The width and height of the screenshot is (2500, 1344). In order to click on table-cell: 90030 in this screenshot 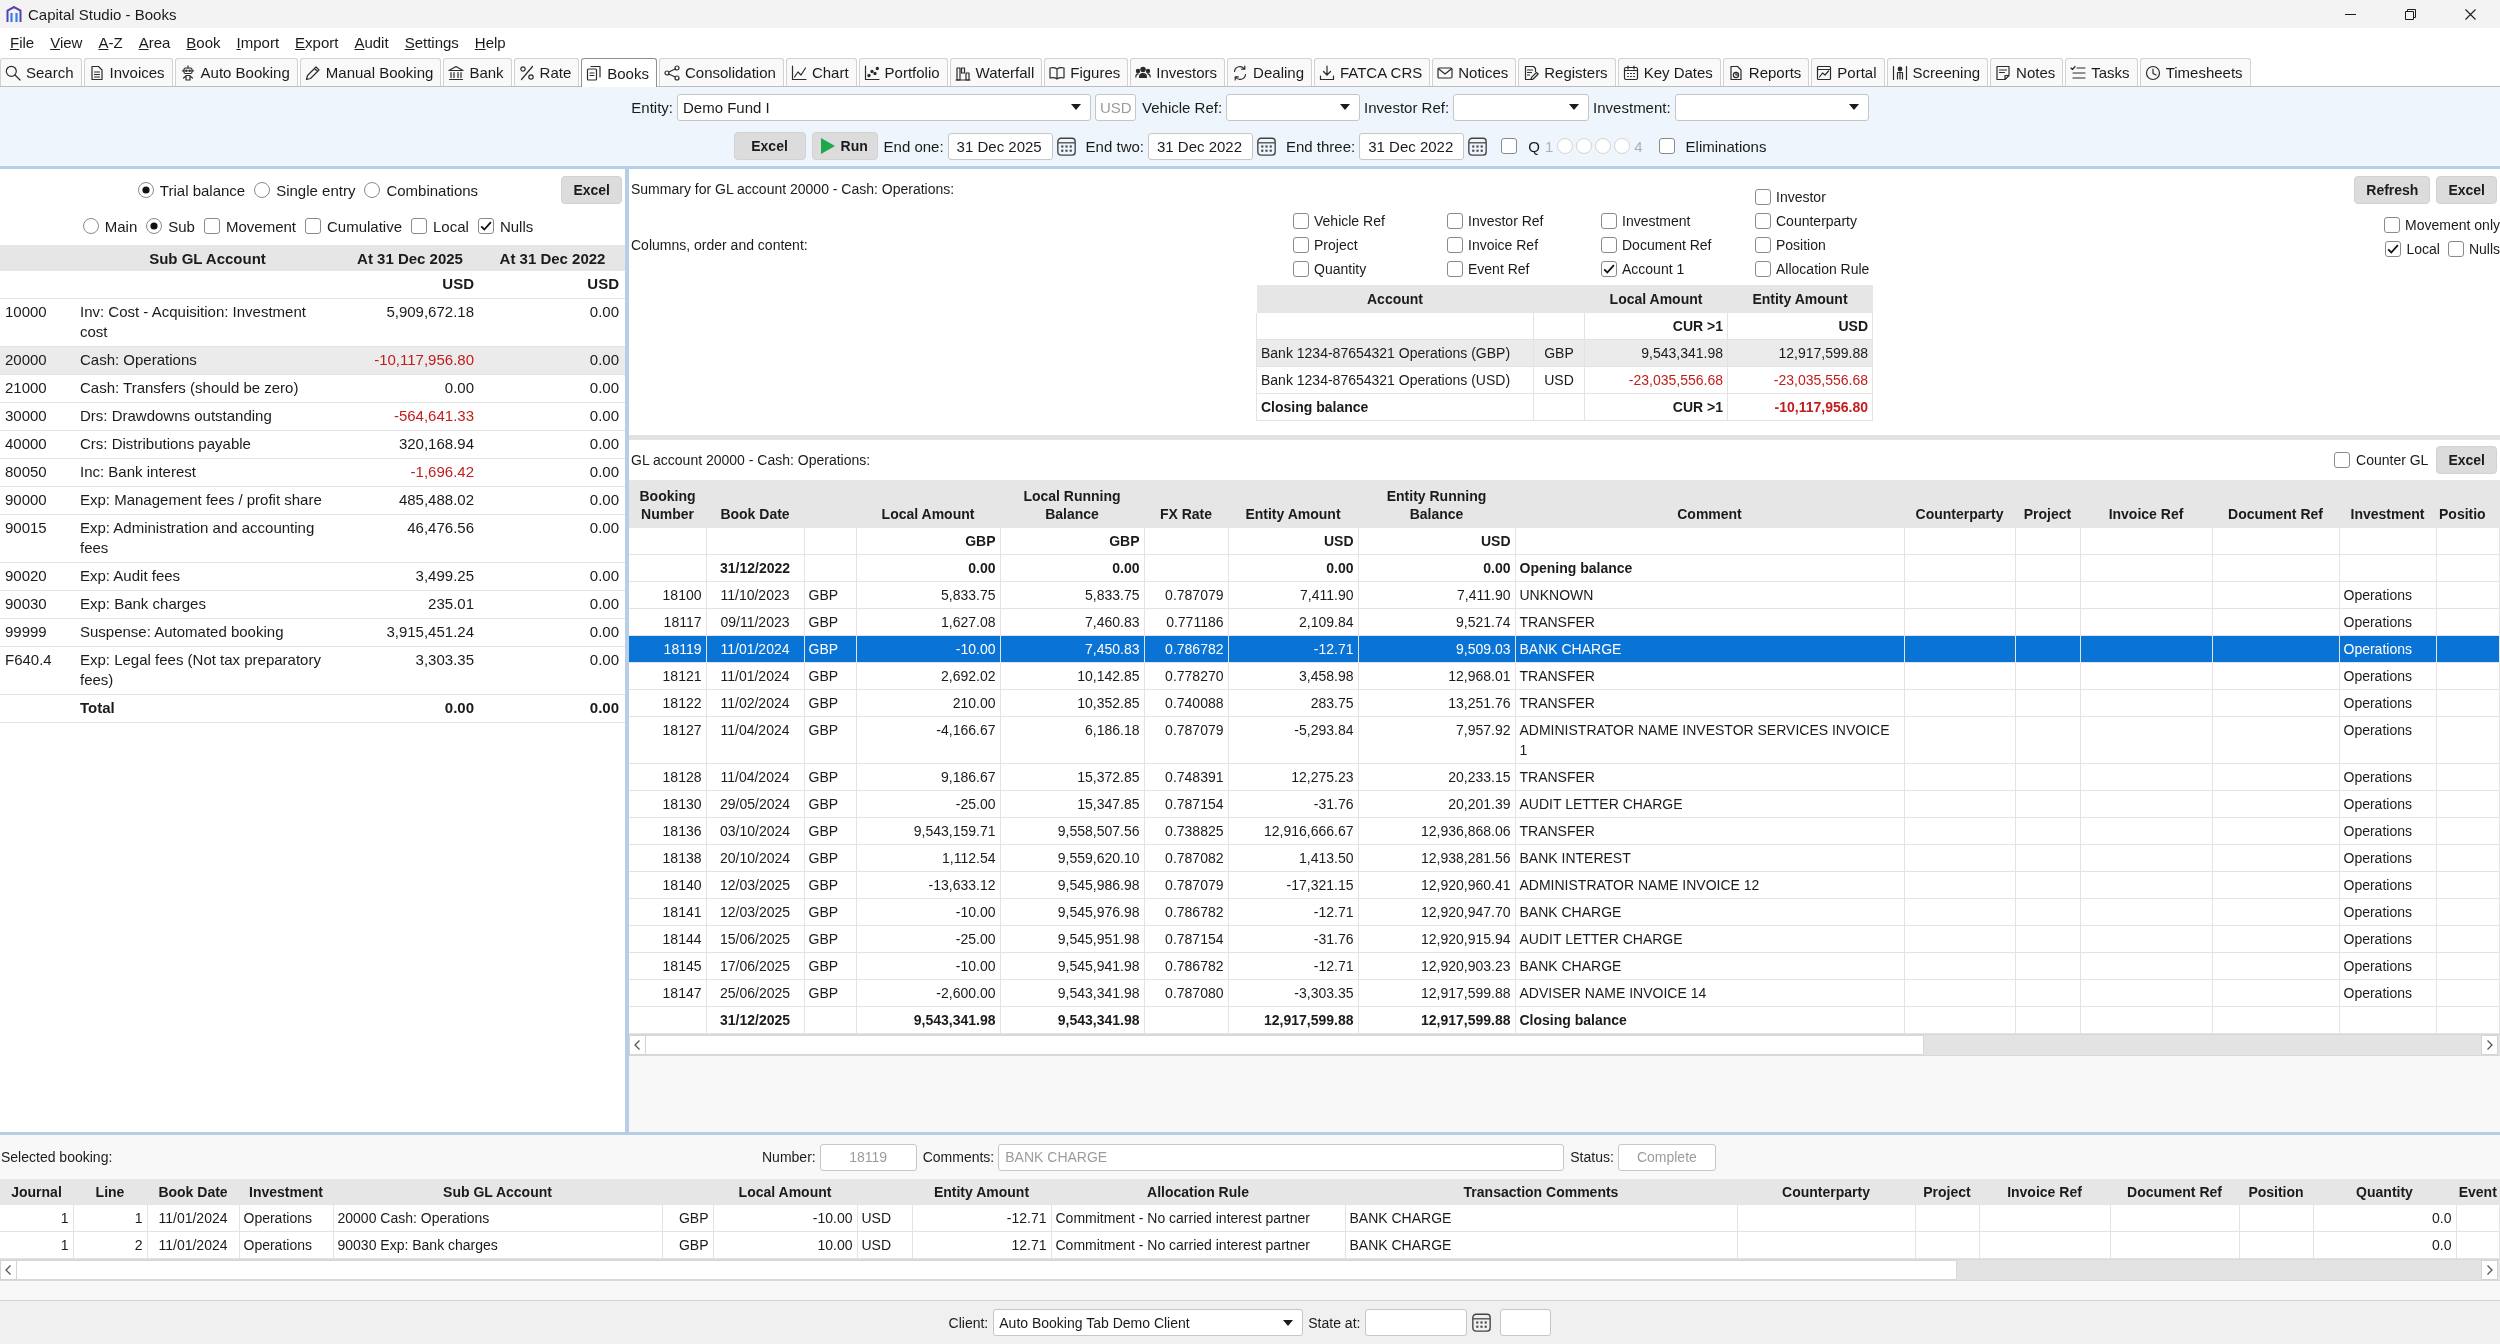, I will do `click(37, 604)`.